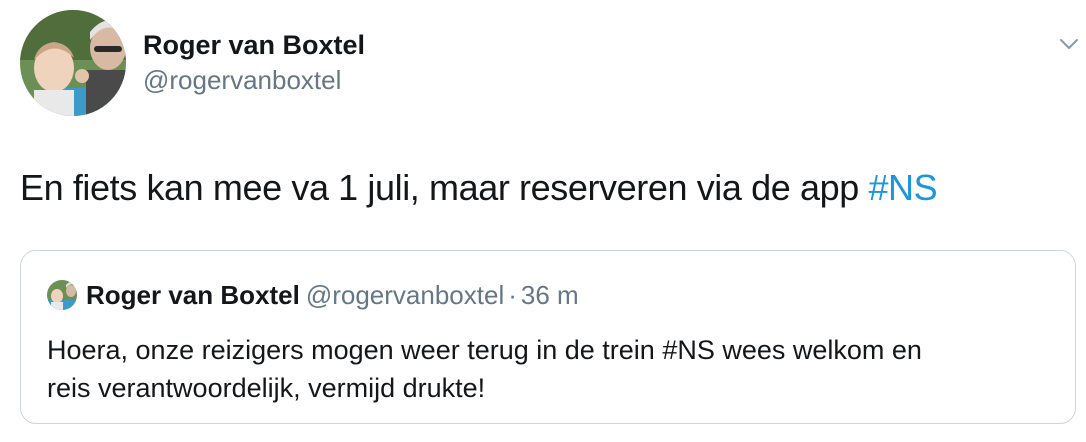 The width and height of the screenshot is (1086, 442). Describe the element at coordinates (62, 295) in the screenshot. I see `quote-author-avatar` at that location.